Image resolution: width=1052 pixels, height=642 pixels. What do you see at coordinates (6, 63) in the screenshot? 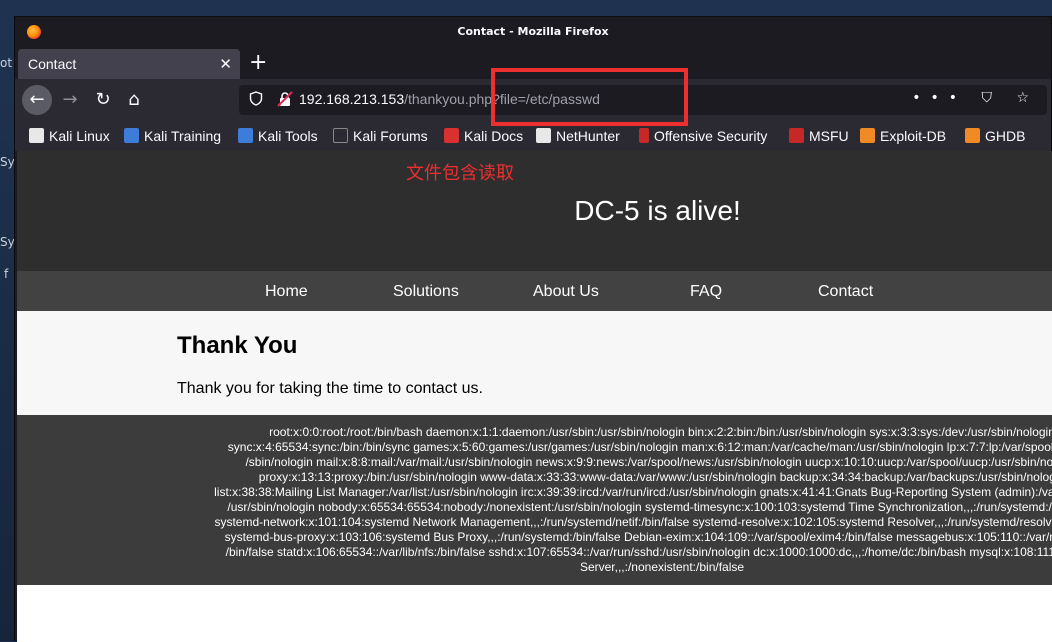
I see `desktop-fragment: ot` at bounding box center [6, 63].